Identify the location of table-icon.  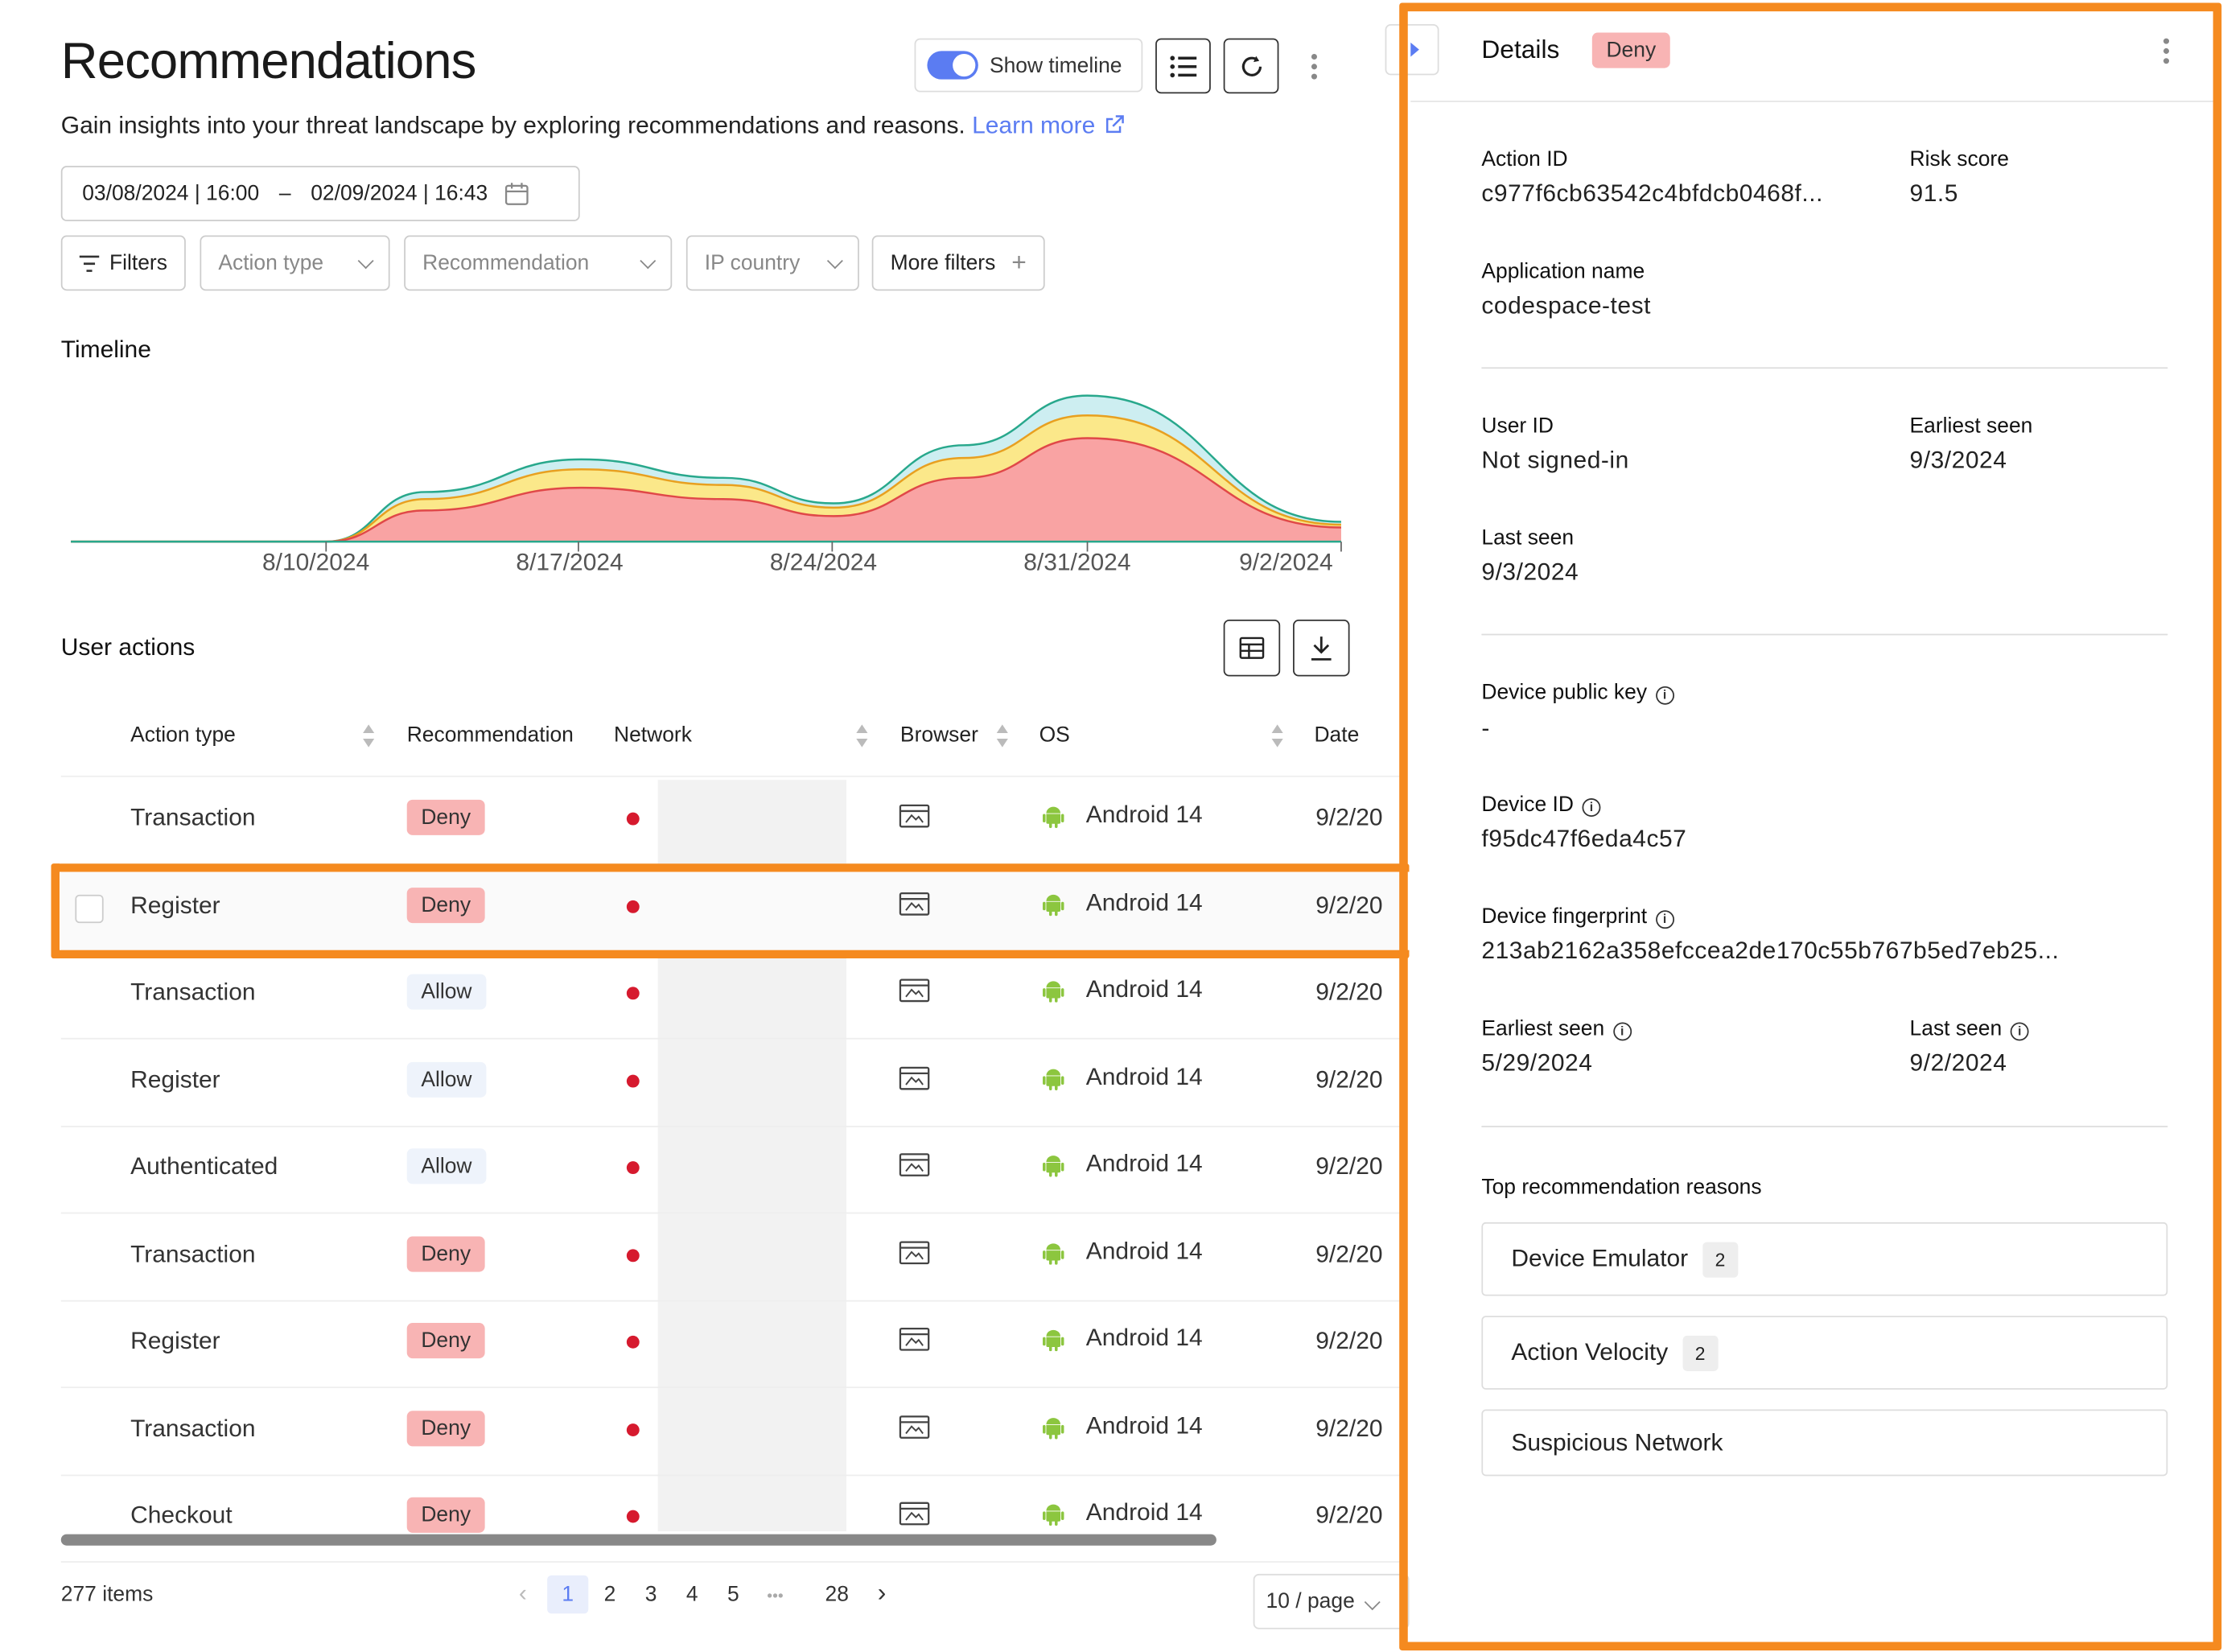
(1252, 647).